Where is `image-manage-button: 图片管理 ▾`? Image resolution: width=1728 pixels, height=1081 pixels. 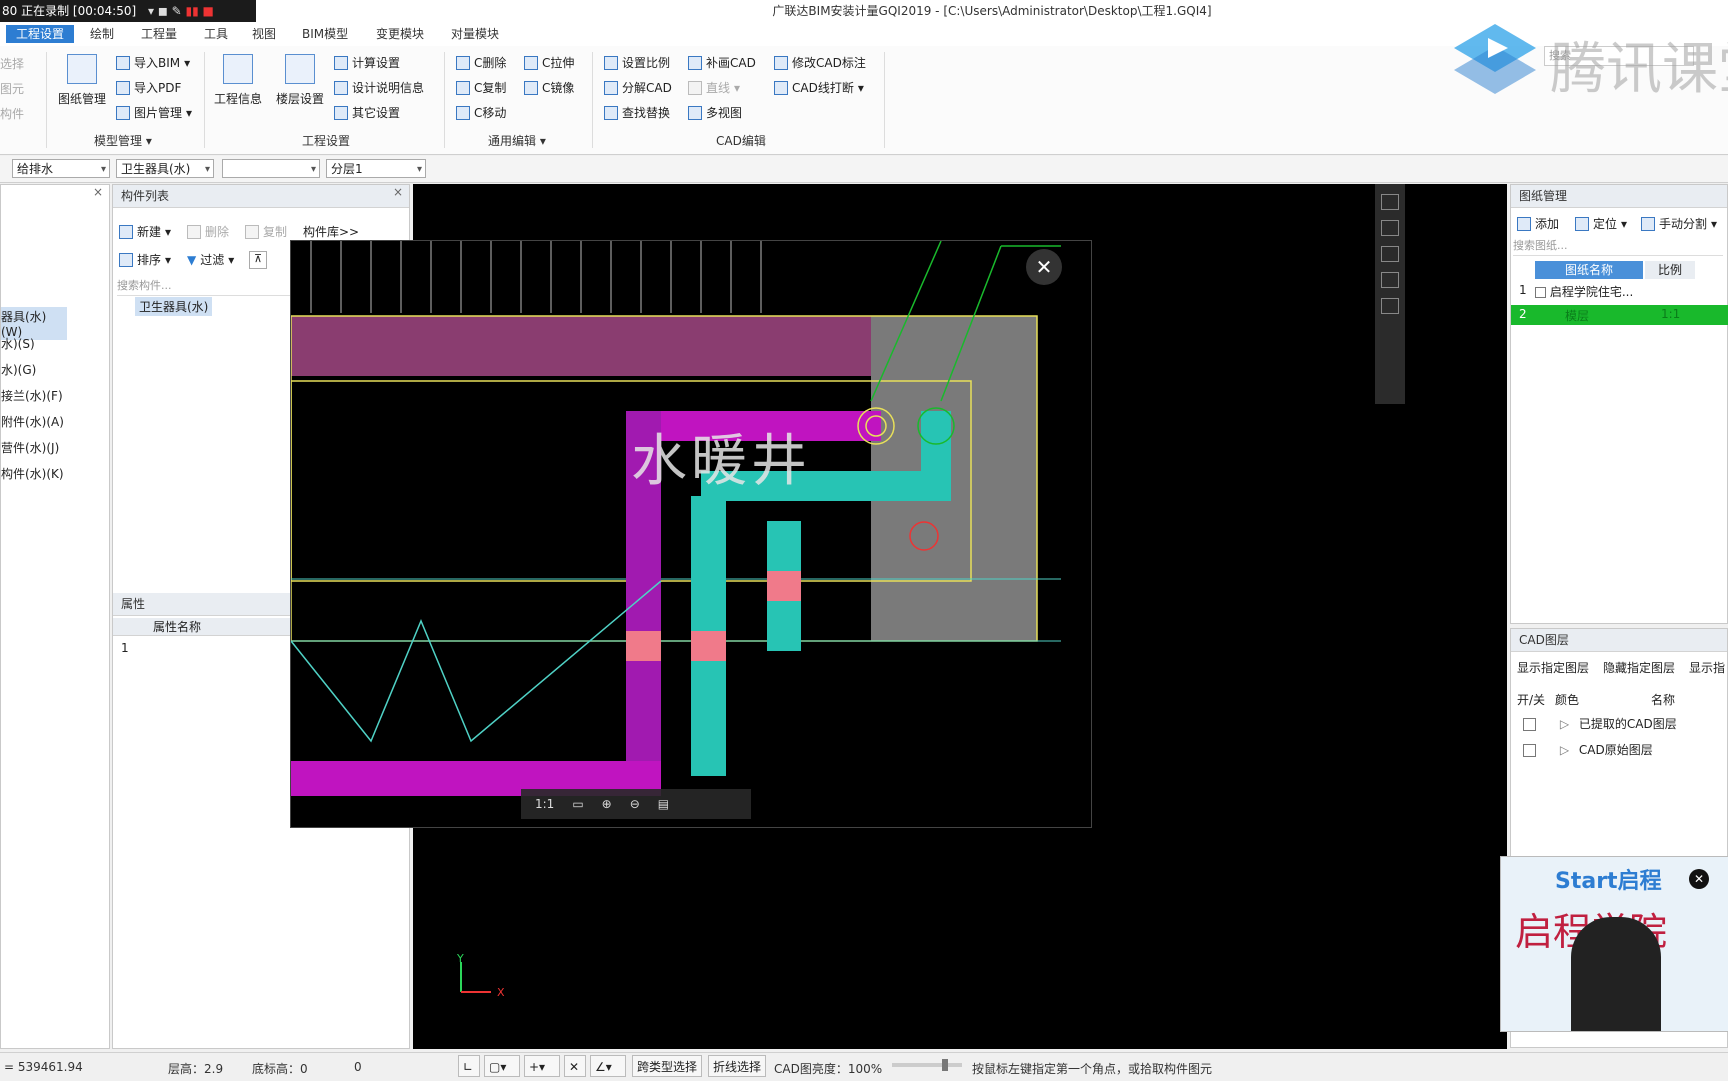
image-manage-button: 图片管理 ▾ is located at coordinates (154, 112).